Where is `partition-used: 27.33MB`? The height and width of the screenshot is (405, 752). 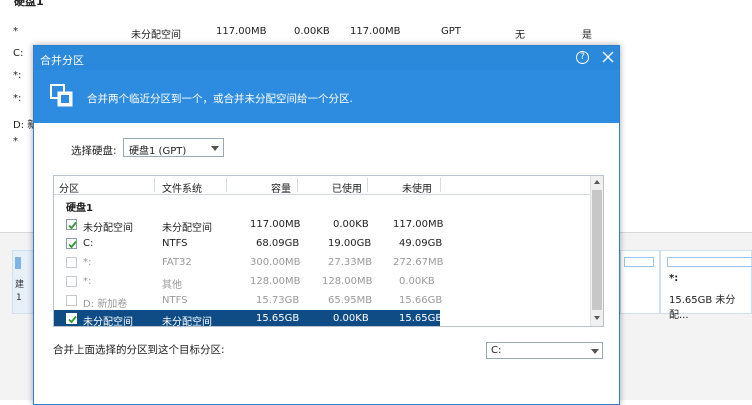 partition-used: 27.33MB is located at coordinates (350, 262).